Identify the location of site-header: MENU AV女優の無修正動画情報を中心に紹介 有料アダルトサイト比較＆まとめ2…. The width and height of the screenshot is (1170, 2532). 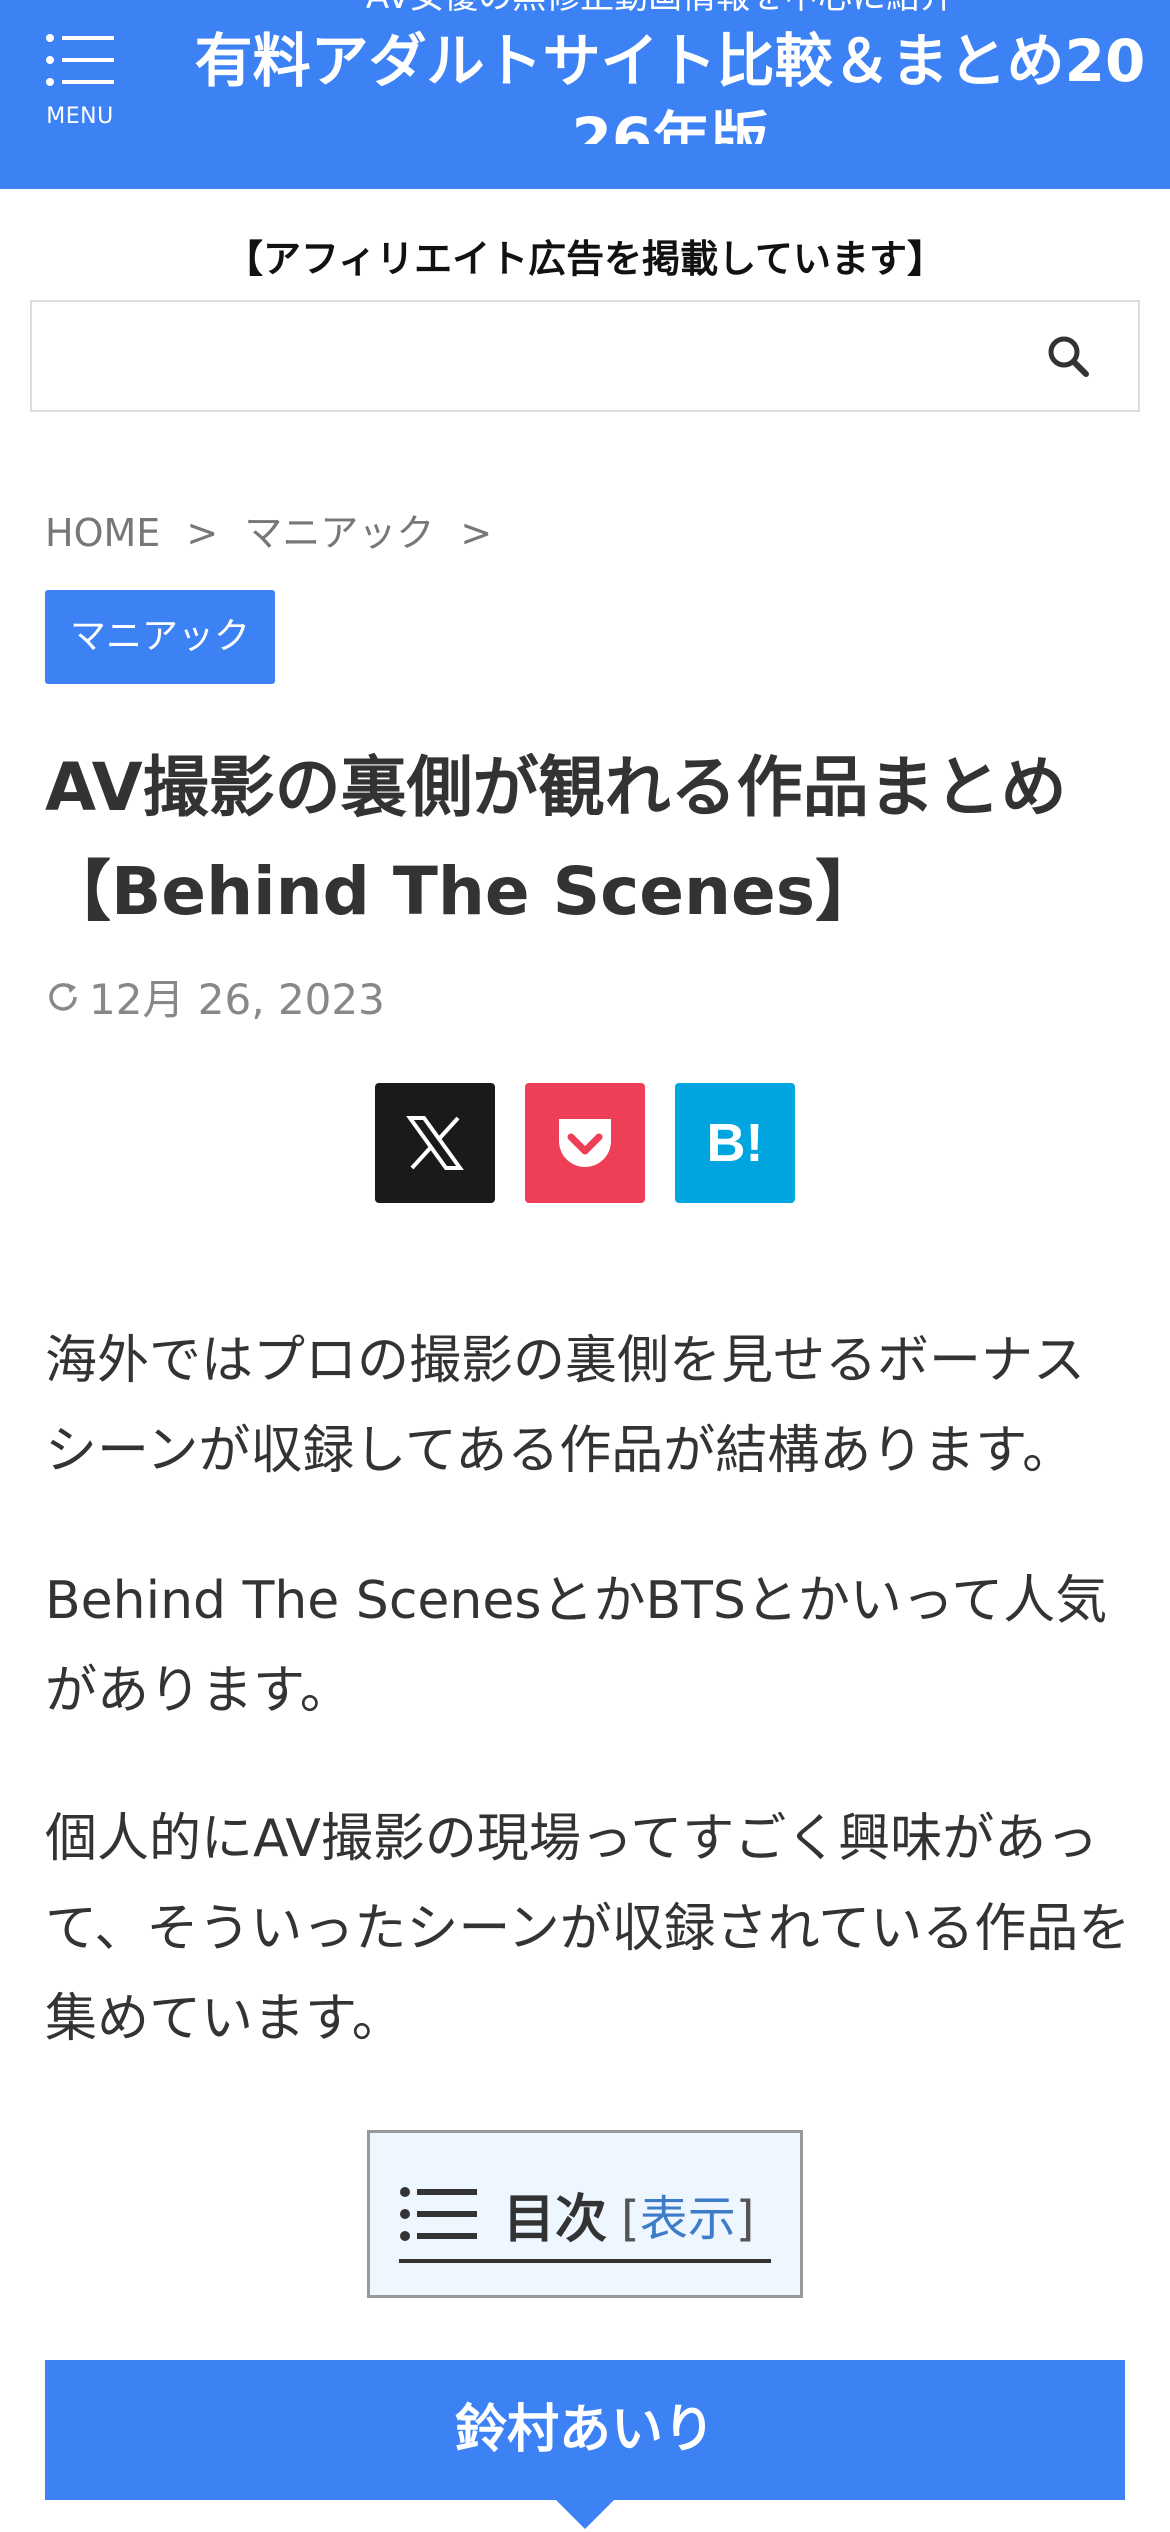
(585, 94).